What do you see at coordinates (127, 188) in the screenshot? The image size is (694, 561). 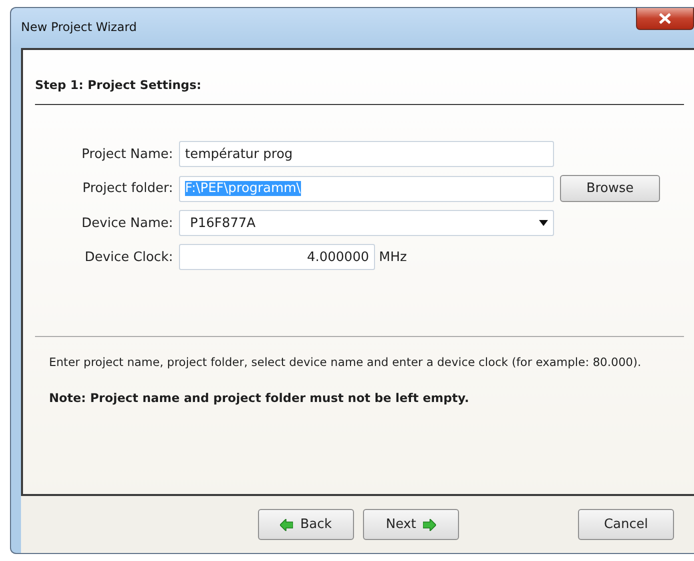 I see `field-label: Project folder:` at bounding box center [127, 188].